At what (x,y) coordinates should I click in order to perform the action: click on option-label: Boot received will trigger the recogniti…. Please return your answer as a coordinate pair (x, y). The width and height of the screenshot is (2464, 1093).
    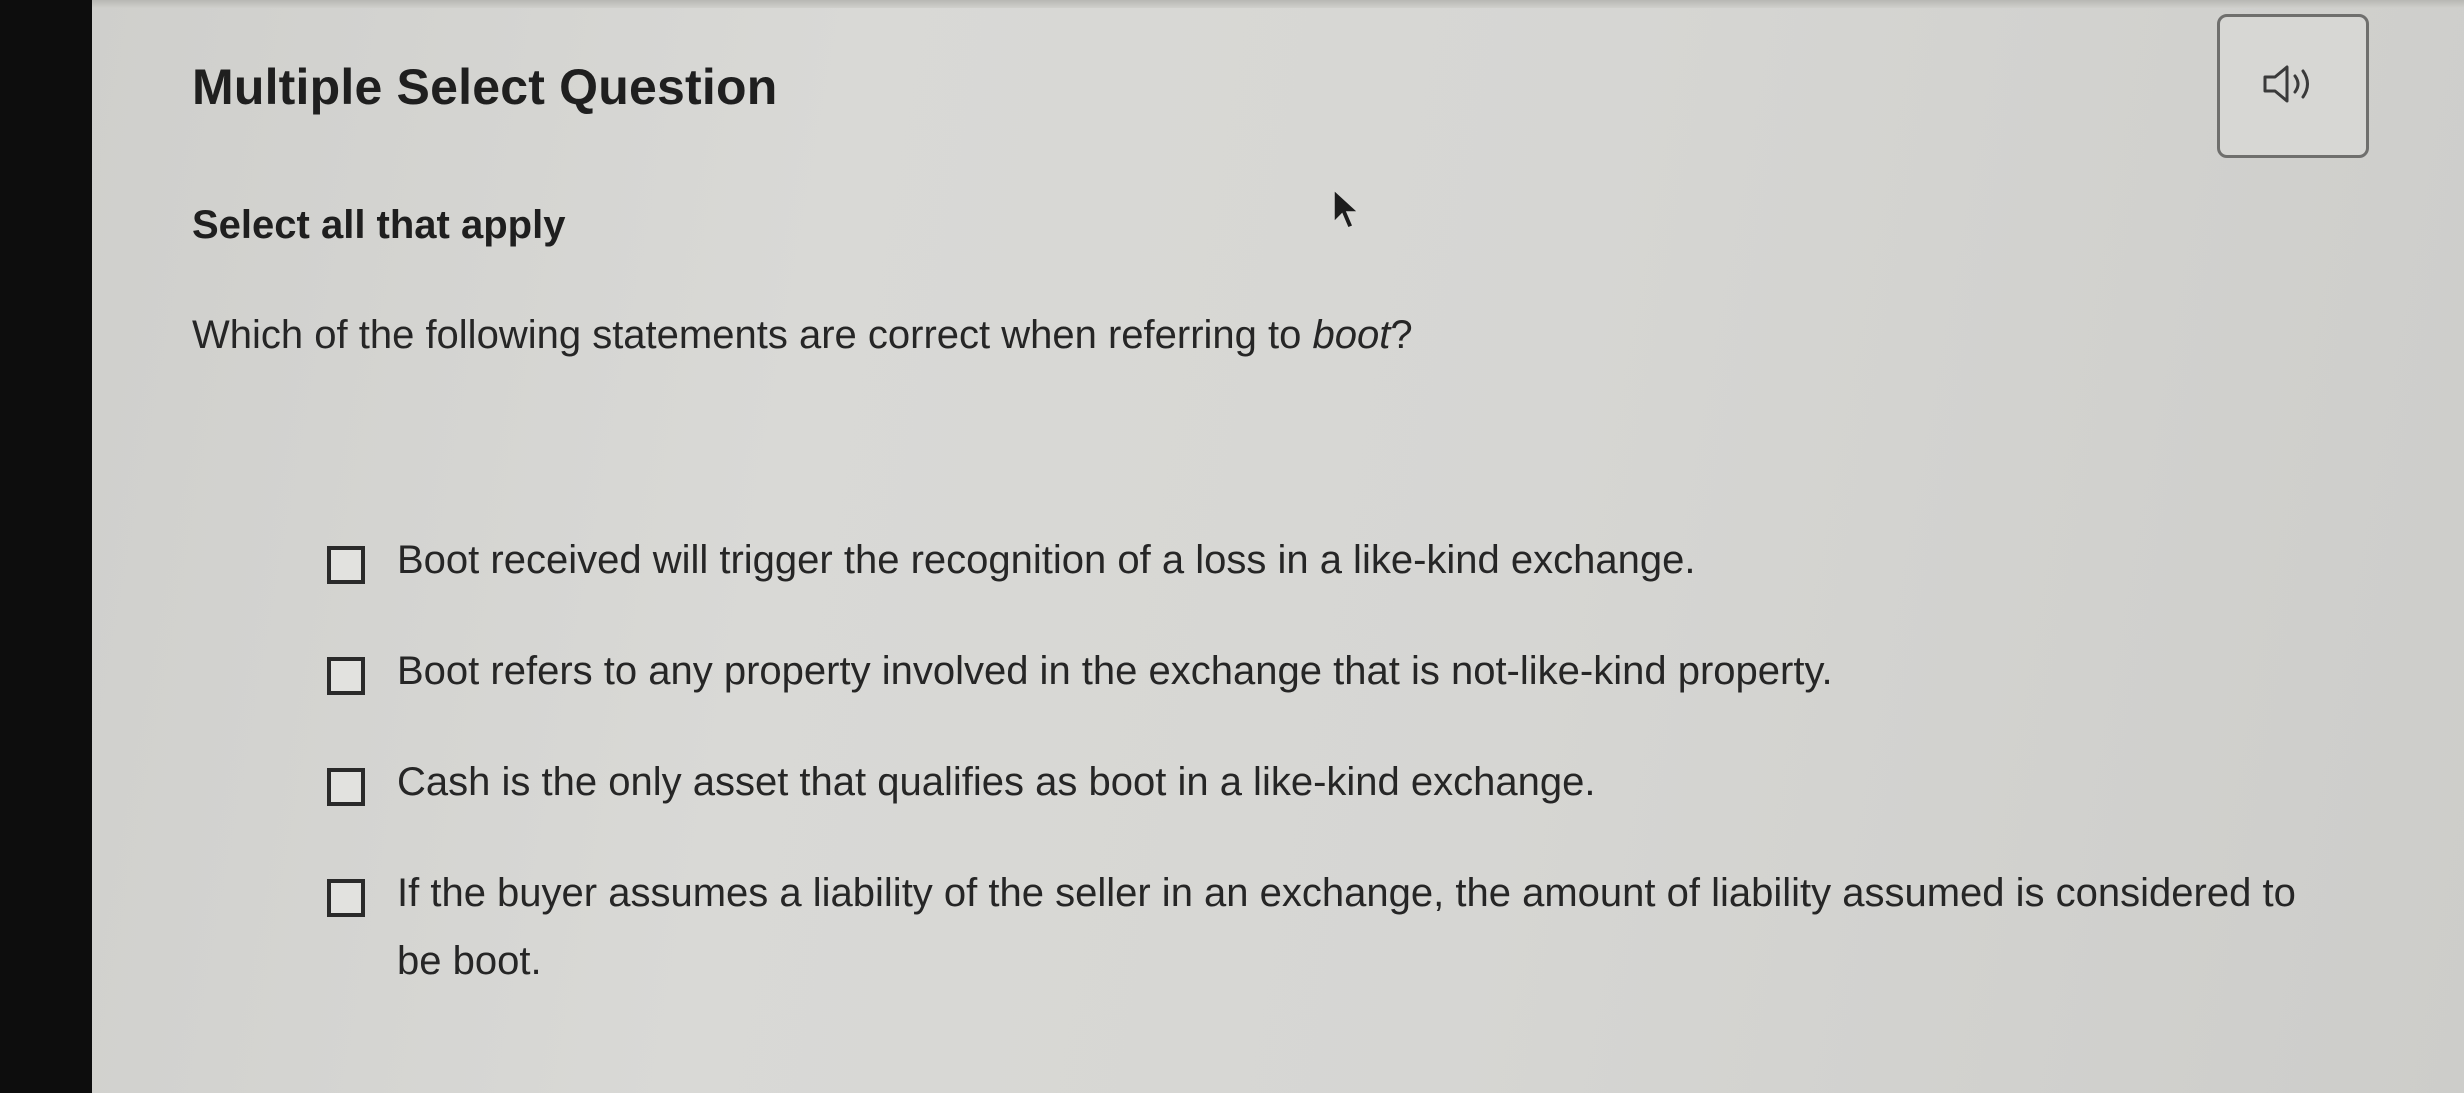
    Looking at the image, I should click on (1046, 560).